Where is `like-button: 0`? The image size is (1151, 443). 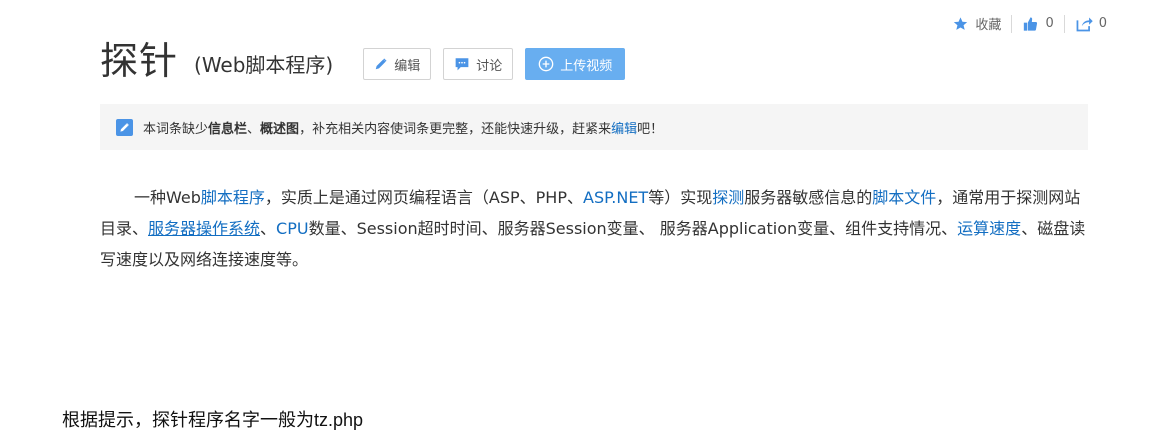 like-button: 0 is located at coordinates (1038, 24).